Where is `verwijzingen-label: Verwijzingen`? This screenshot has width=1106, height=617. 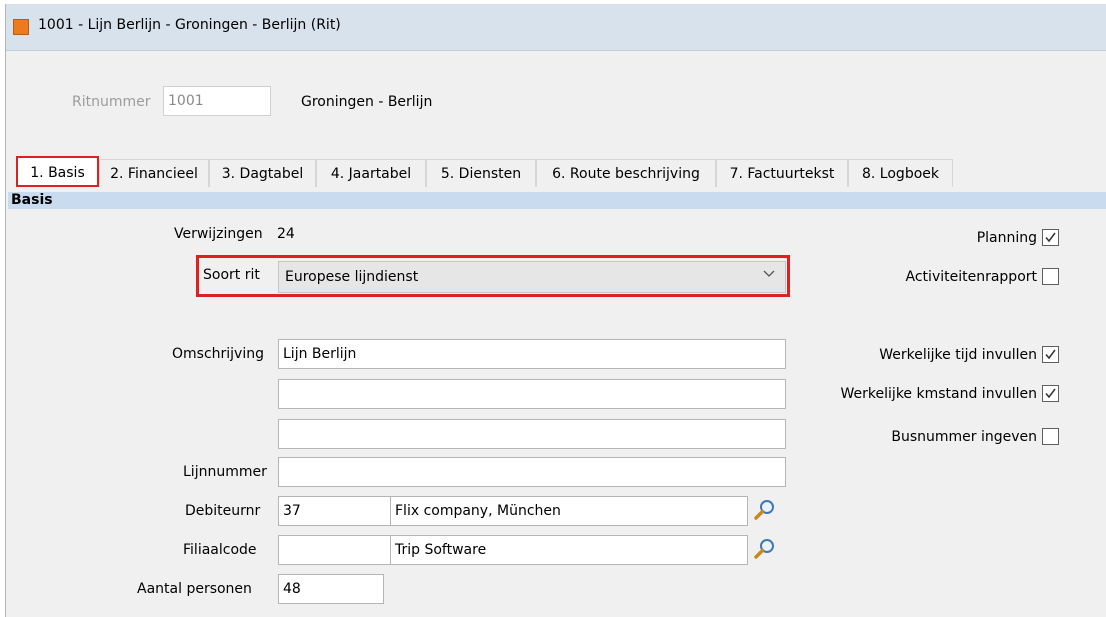 verwijzingen-label: Verwijzingen is located at coordinates (218, 234).